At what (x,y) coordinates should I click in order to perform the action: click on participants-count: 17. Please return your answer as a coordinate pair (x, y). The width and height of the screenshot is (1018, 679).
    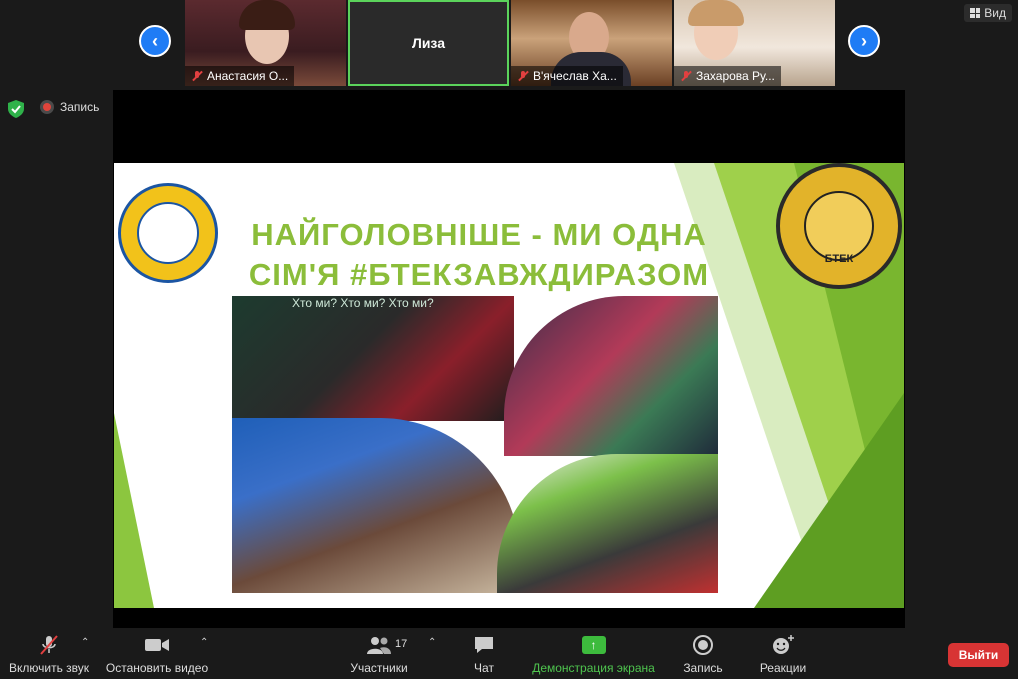
    Looking at the image, I should click on (401, 644).